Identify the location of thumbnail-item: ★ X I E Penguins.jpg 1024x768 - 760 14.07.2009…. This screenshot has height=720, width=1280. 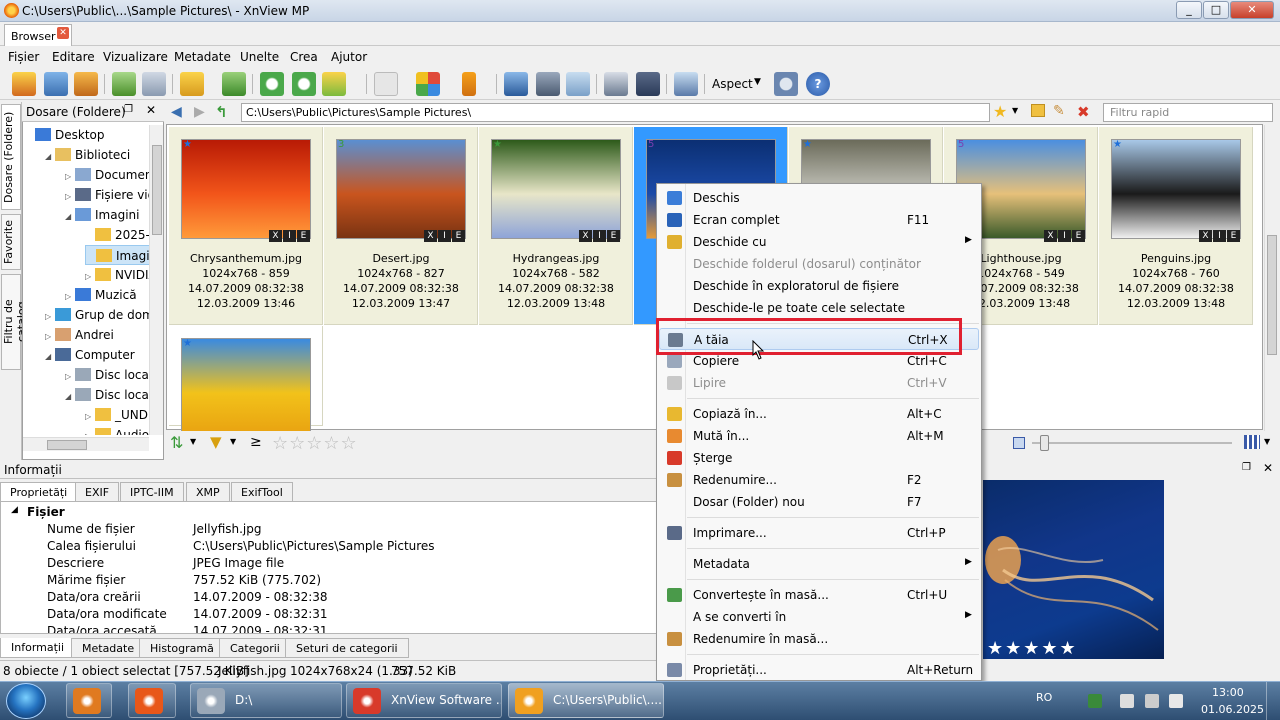
(1176, 226).